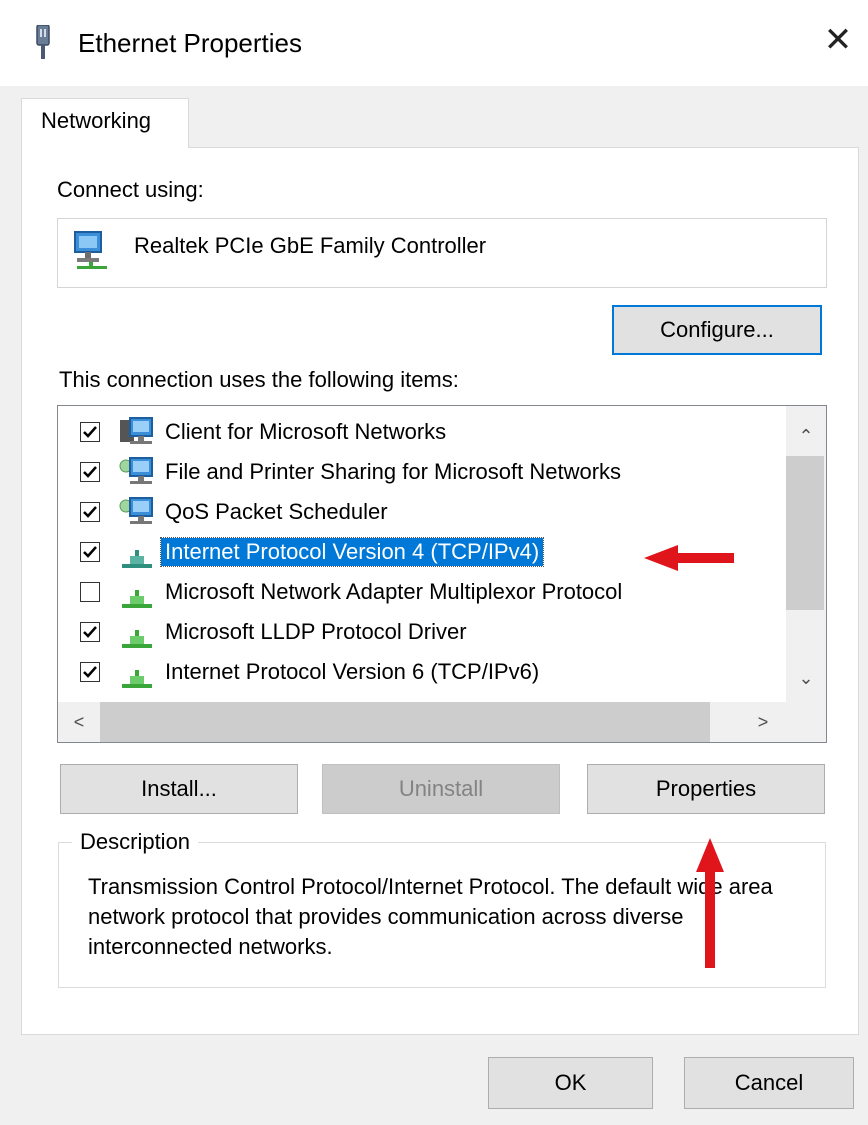  Describe the element at coordinates (310, 245) in the screenshot. I see `adapter-name: Realtek PCIe GbE Family Controller` at that location.